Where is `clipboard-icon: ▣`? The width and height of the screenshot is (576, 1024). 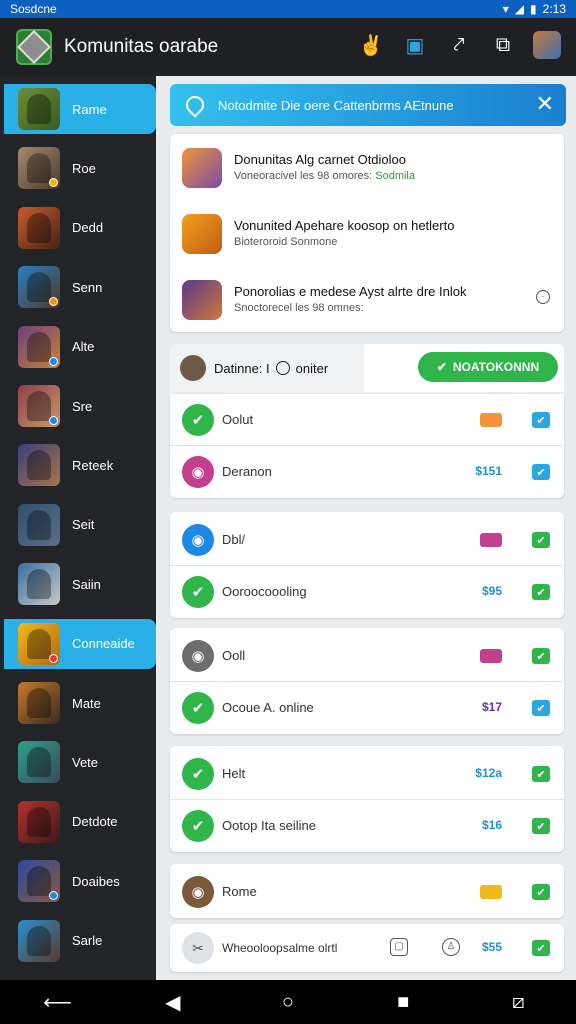 clipboard-icon: ▣ is located at coordinates (415, 45).